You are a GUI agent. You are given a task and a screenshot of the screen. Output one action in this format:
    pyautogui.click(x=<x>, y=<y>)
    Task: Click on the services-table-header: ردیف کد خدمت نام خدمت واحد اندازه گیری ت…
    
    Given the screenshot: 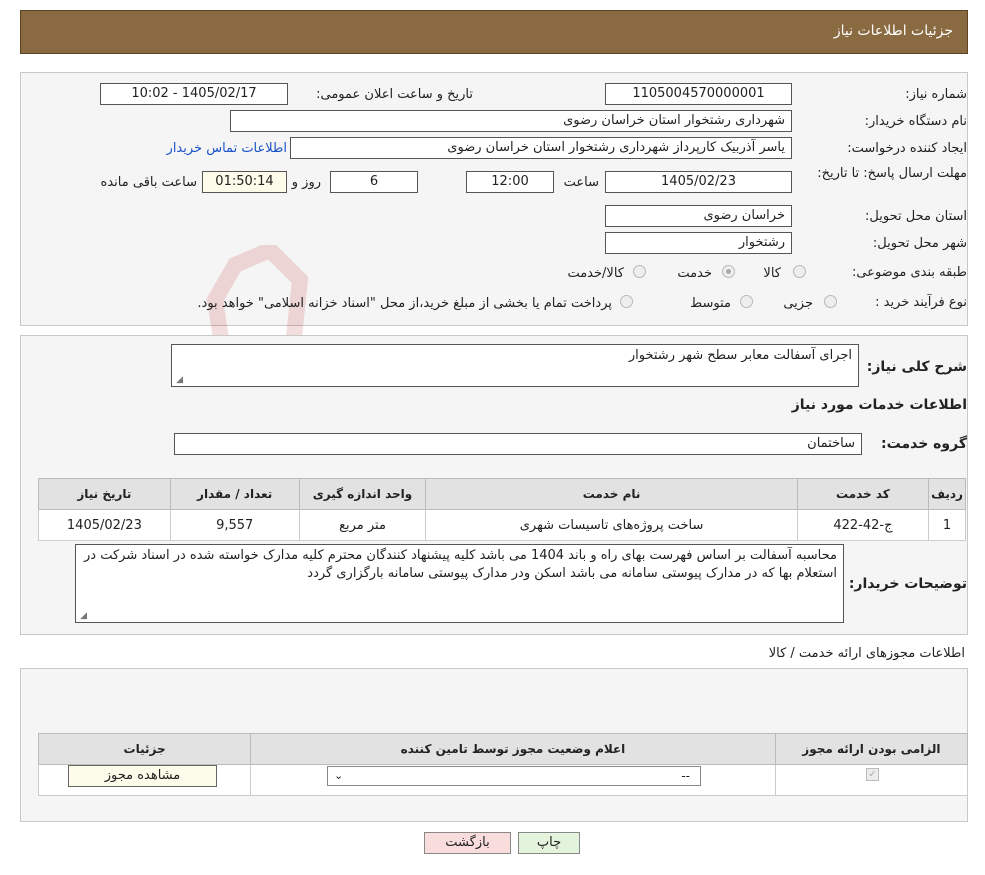 What is the action you would take?
    pyautogui.click(x=502, y=494)
    